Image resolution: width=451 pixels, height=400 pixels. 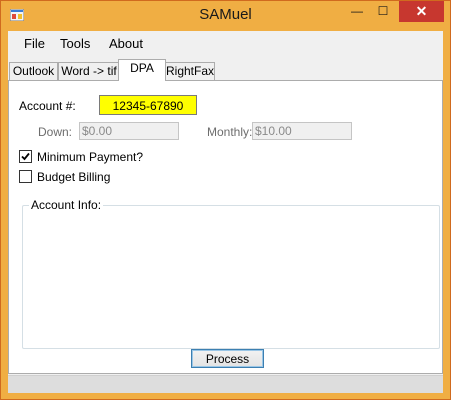 What do you see at coordinates (55, 132) in the screenshot?
I see `down-label: Down:` at bounding box center [55, 132].